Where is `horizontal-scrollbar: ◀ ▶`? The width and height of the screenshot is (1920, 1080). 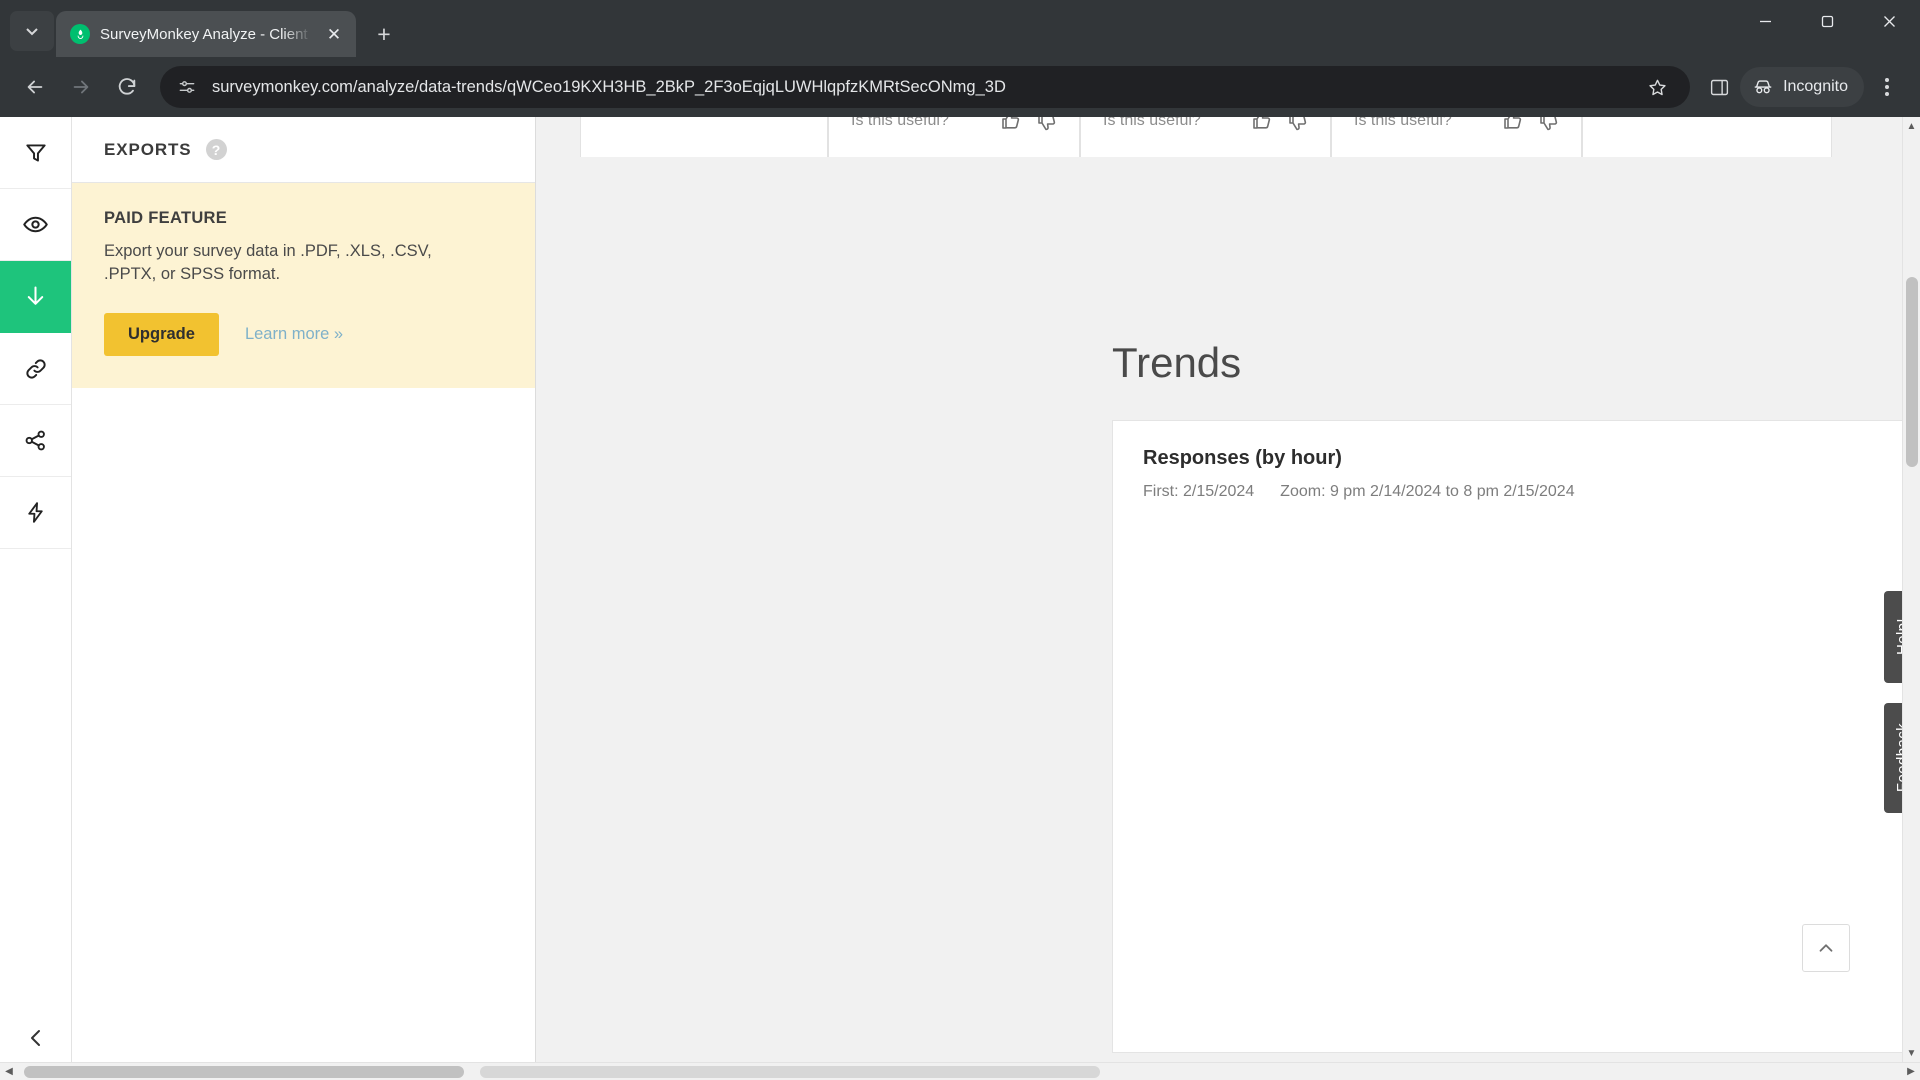
horizontal-scrollbar: ◀ ▶ is located at coordinates (960, 1071).